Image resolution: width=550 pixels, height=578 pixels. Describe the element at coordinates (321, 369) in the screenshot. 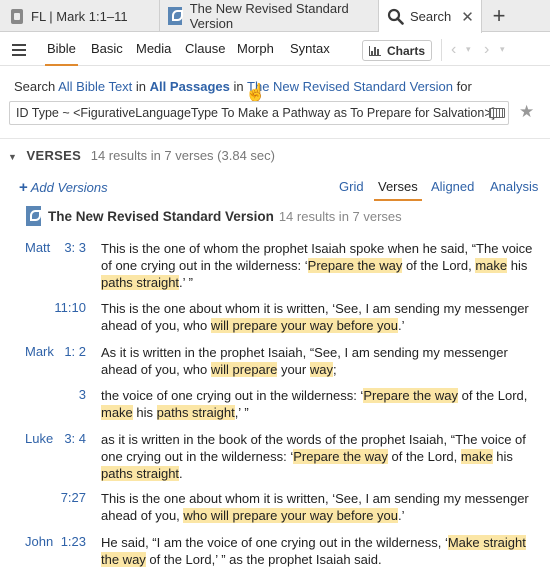

I see `search-hit-highlight: way` at that location.